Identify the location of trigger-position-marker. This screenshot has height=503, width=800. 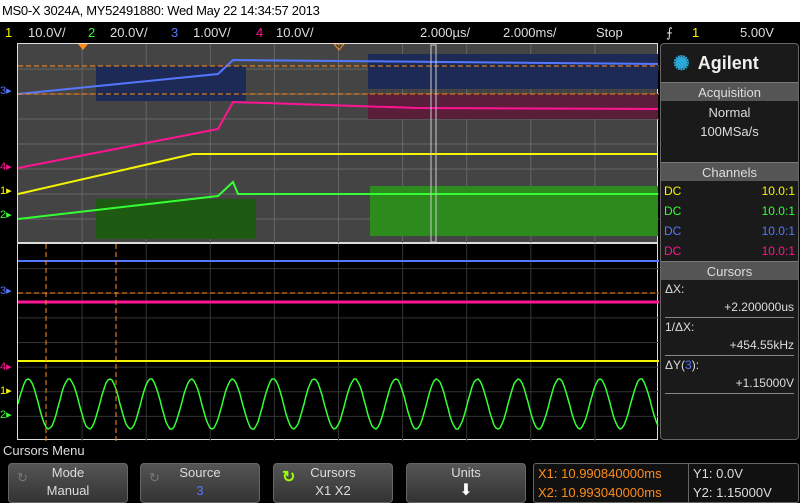
(83, 47).